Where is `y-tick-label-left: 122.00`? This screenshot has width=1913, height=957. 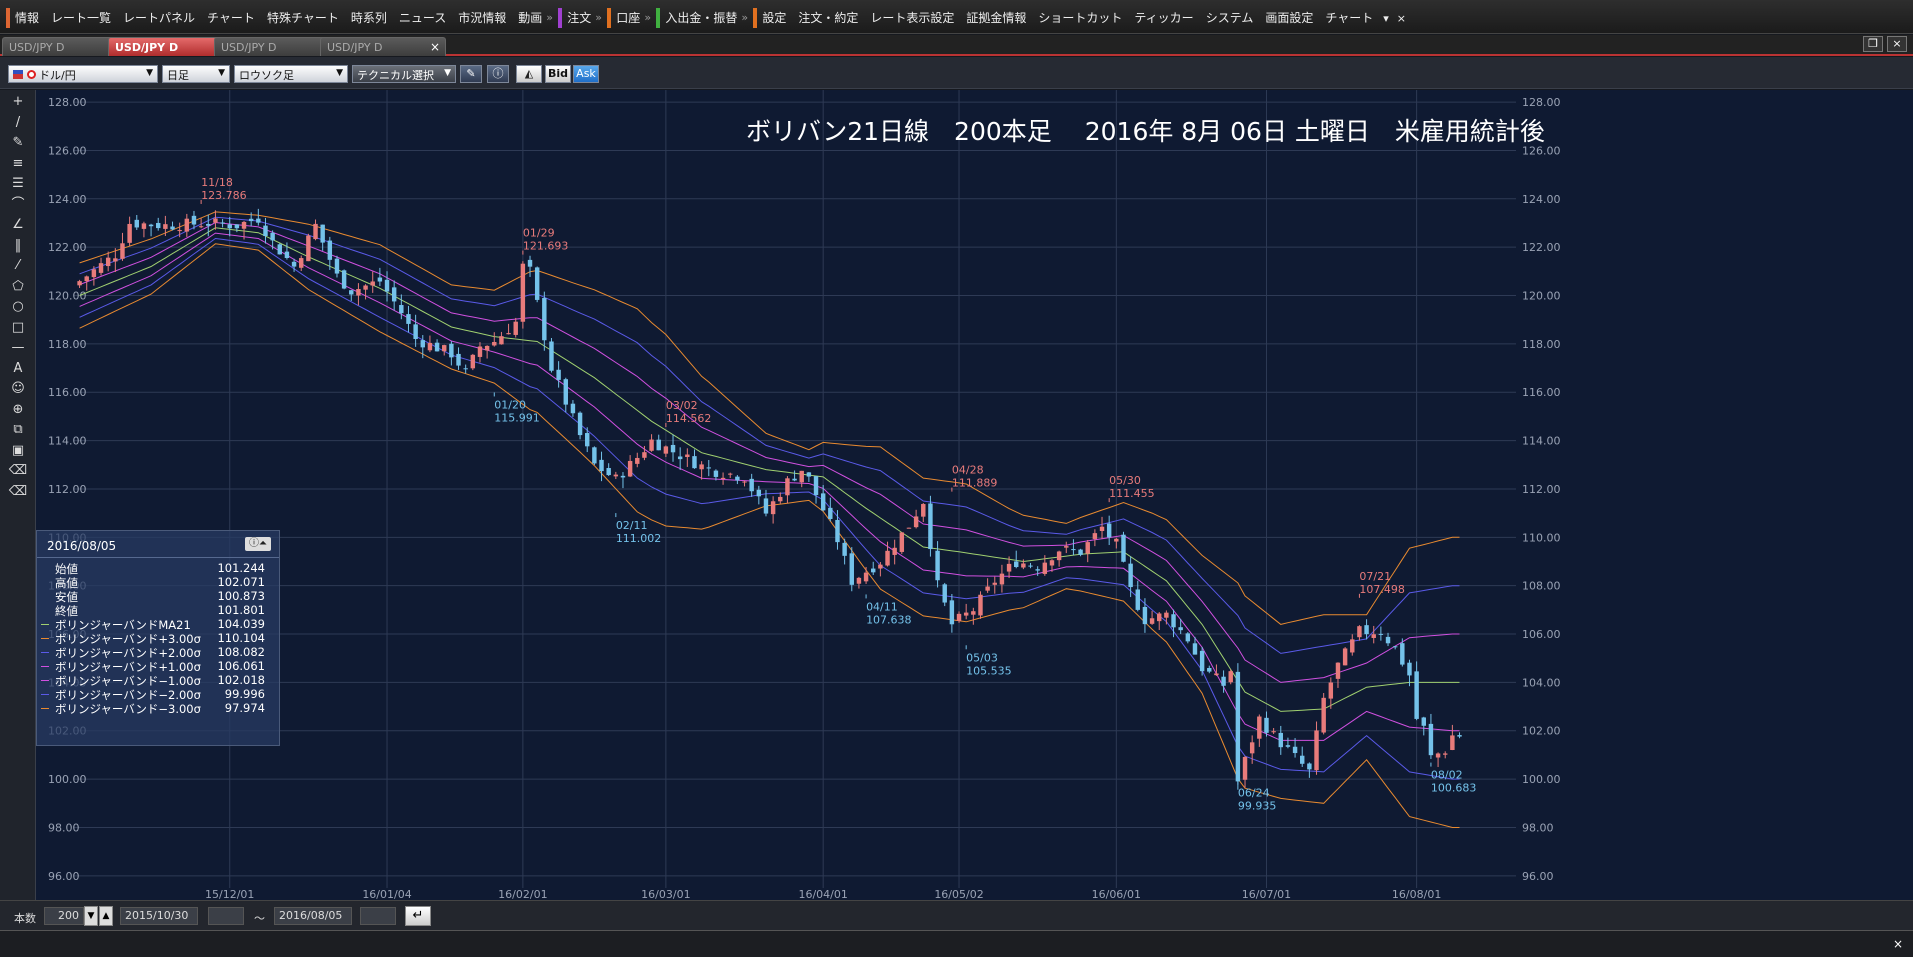 y-tick-label-left: 122.00 is located at coordinates (67, 247).